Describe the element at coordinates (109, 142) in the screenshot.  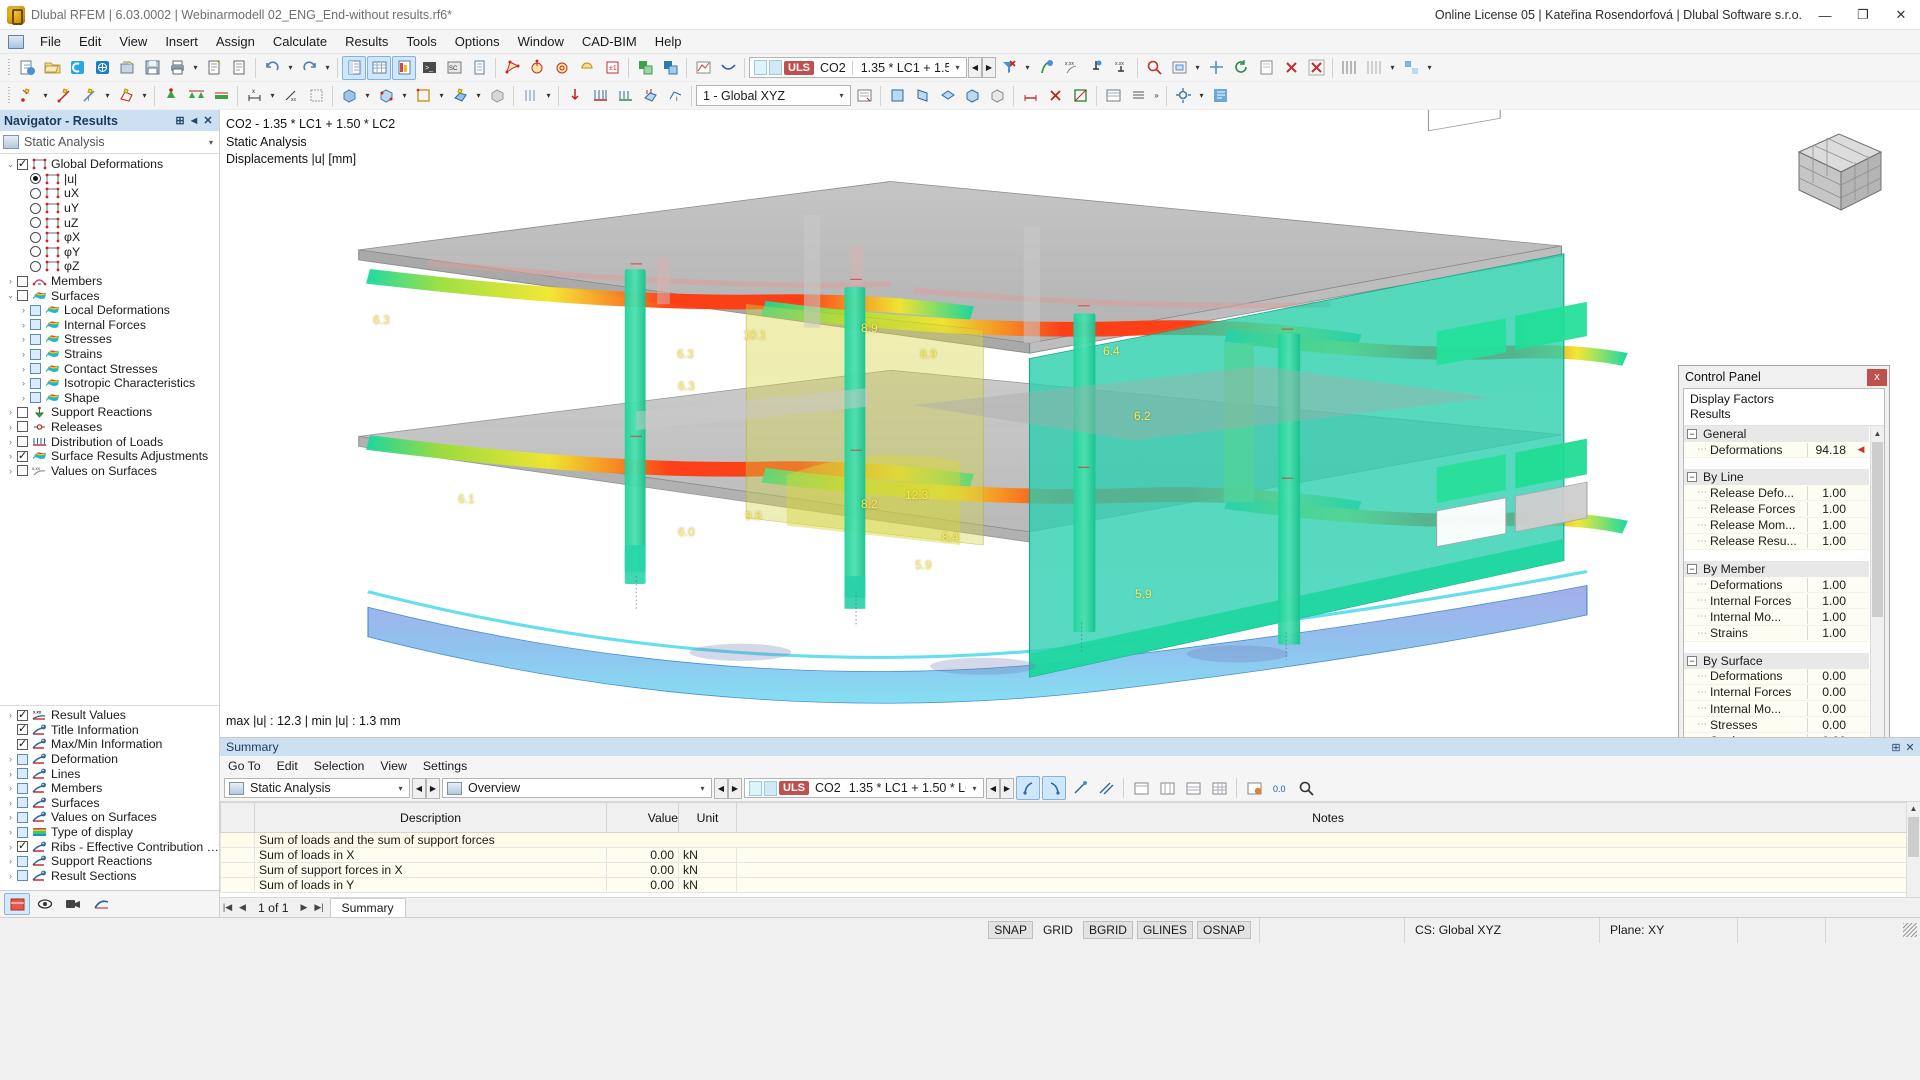
I see `analysis-type-combo: Static Analysis ▾` at that location.